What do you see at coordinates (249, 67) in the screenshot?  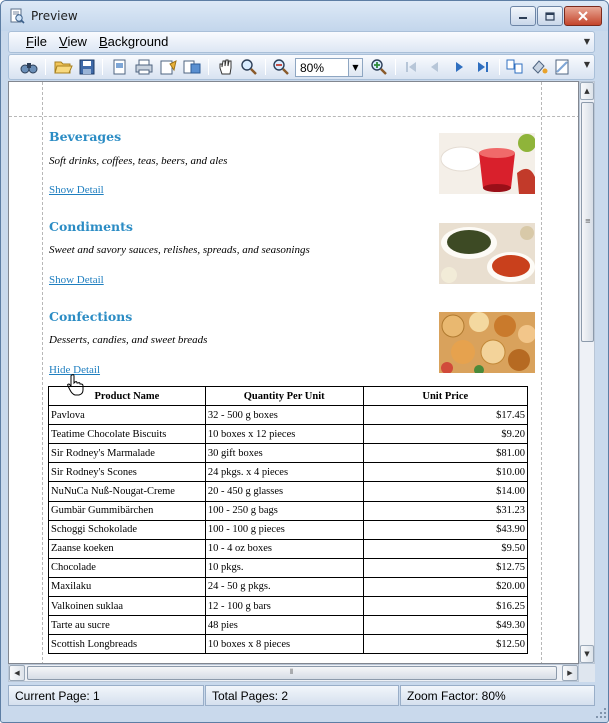 I see `magnifier-icon` at bounding box center [249, 67].